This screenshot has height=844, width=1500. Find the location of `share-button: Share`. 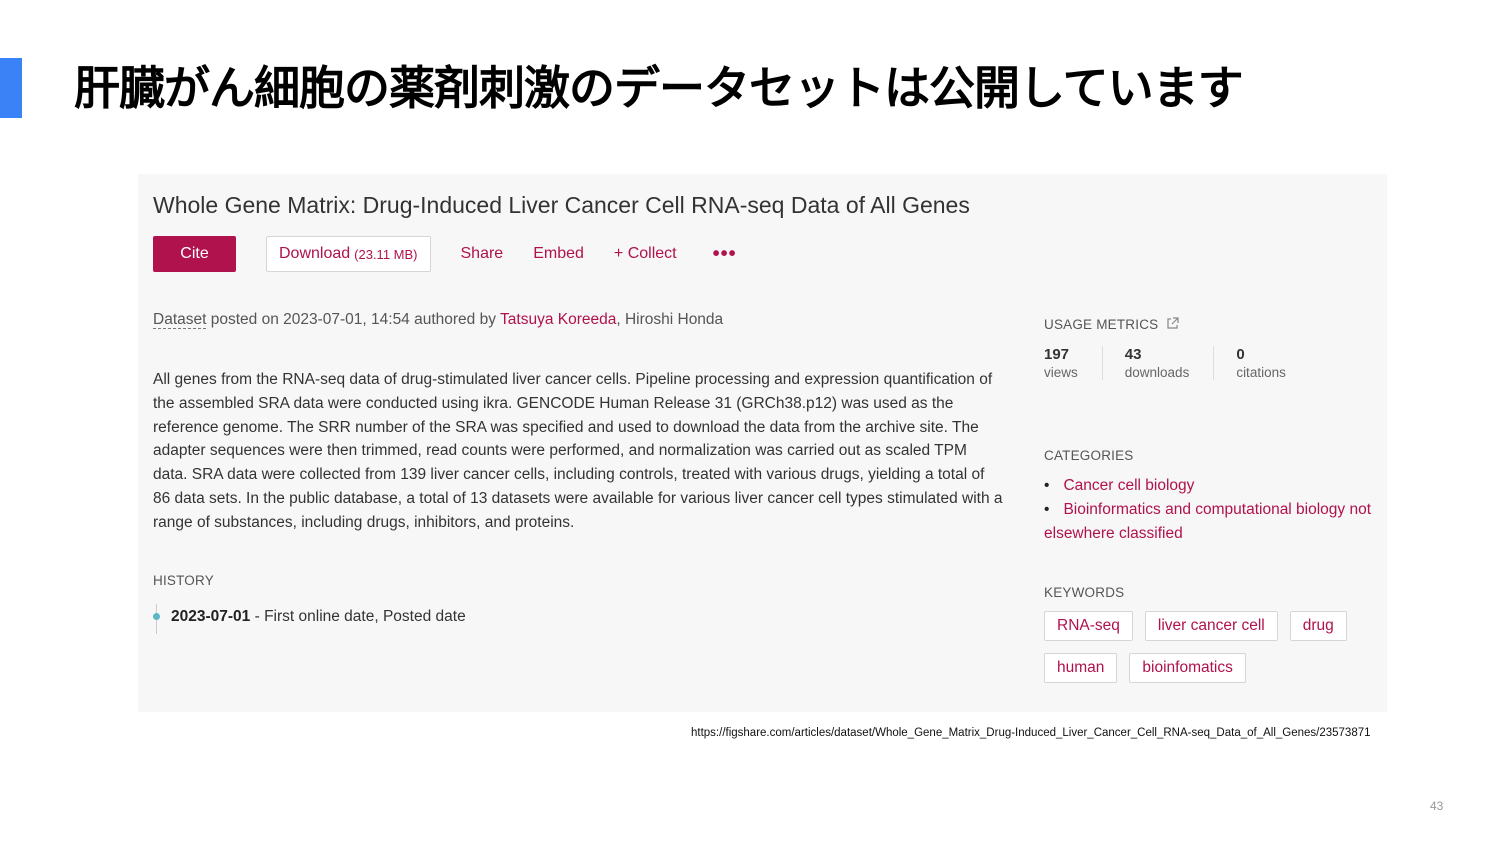

share-button: Share is located at coordinates (482, 254).